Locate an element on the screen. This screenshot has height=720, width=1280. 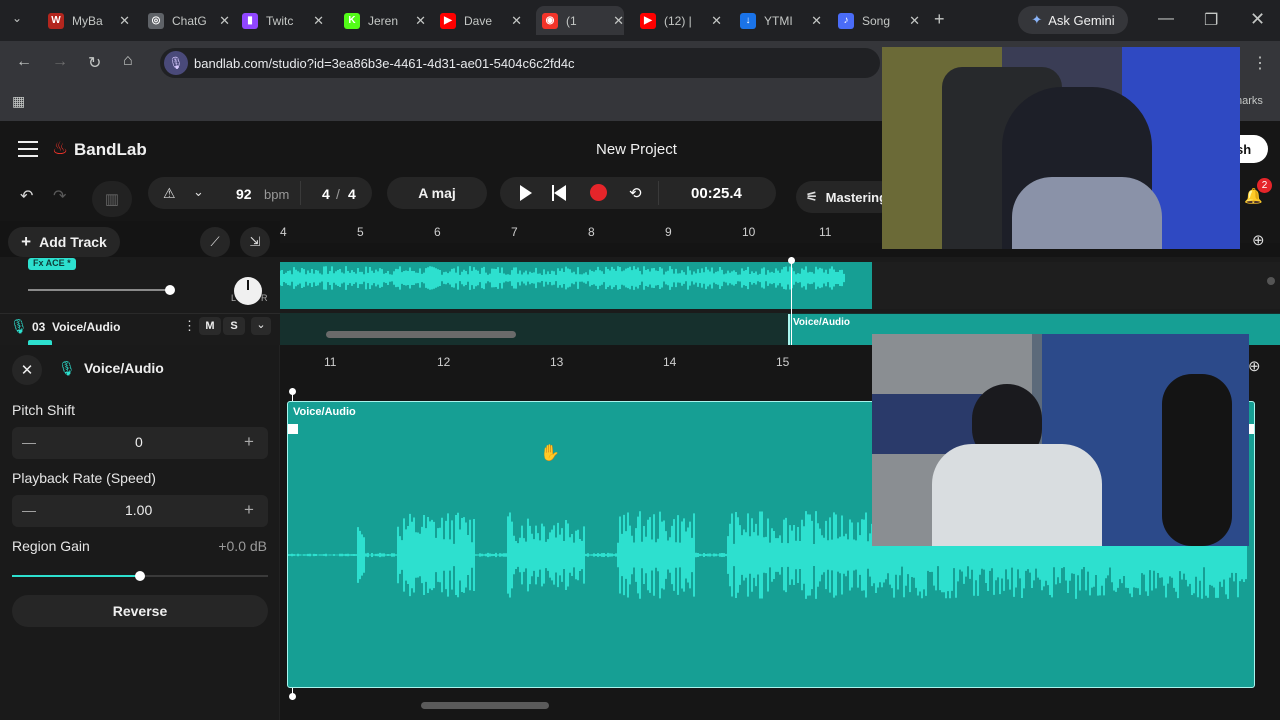
play-icon is located at coordinates (526, 193).